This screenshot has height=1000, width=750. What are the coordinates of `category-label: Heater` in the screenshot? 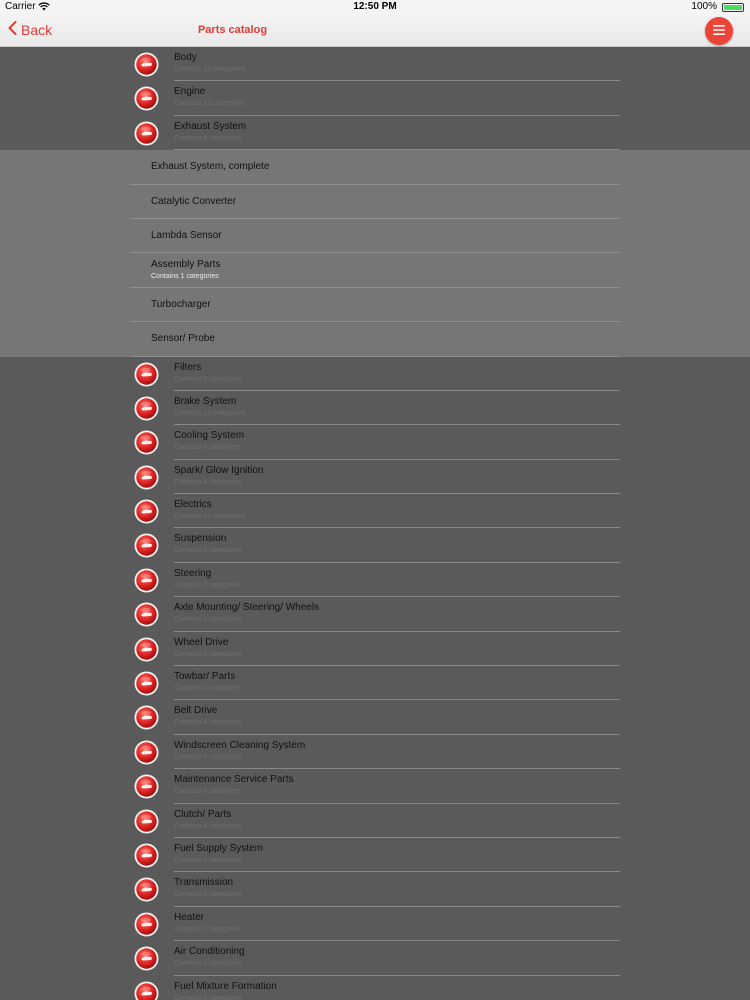 It's located at (189, 917).